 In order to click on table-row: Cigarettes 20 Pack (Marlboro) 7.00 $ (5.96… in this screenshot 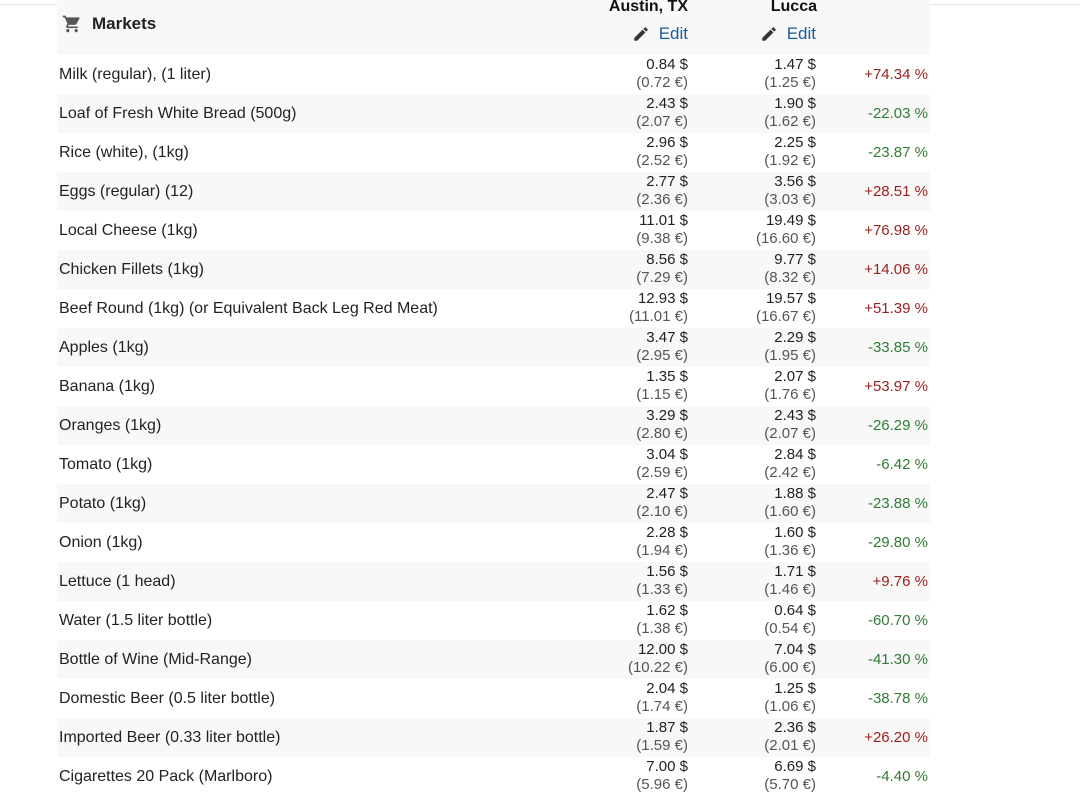, I will do `click(493, 776)`.